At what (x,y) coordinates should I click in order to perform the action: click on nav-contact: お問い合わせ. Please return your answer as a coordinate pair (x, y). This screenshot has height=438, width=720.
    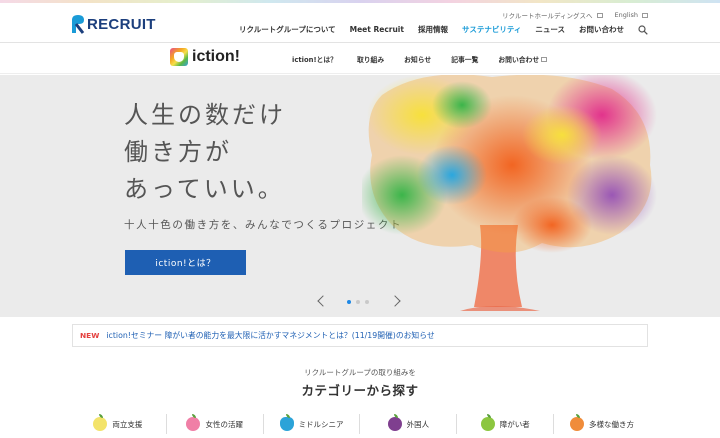
    Looking at the image, I should click on (601, 29).